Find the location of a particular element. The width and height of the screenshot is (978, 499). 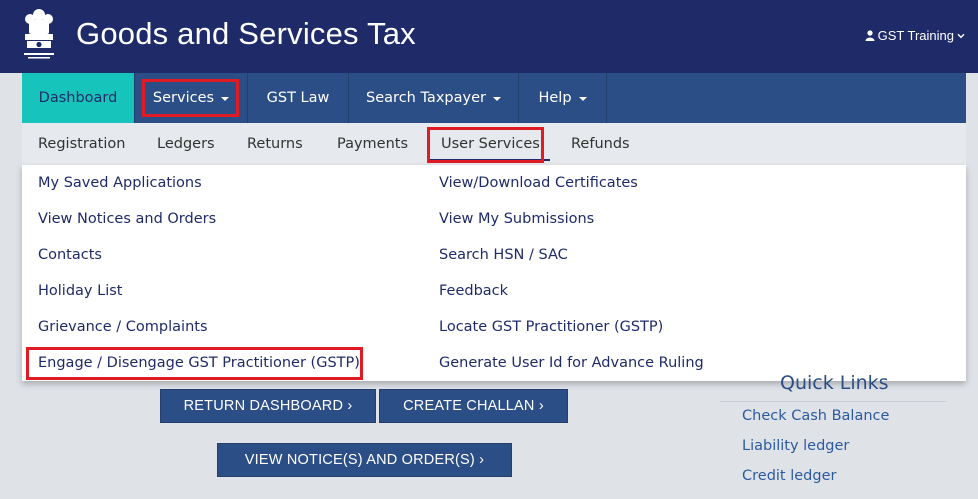

user-name: GST Training is located at coordinates (915, 35).